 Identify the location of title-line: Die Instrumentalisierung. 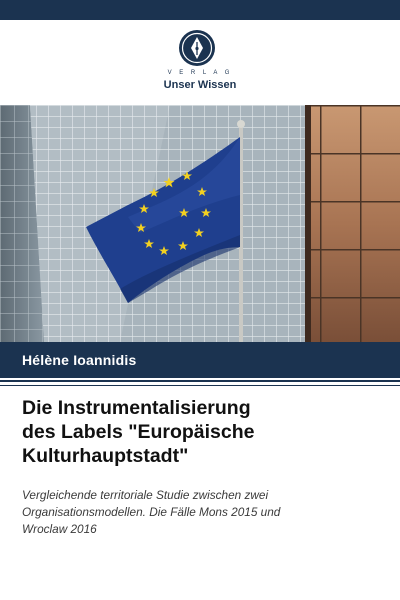
(136, 408).